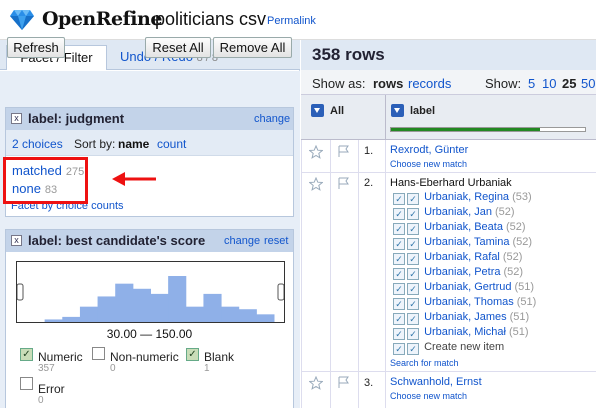  I want to click on candidate-item: ✓ ✓ Urbaniak, Gertrud (51), so click(463, 288).